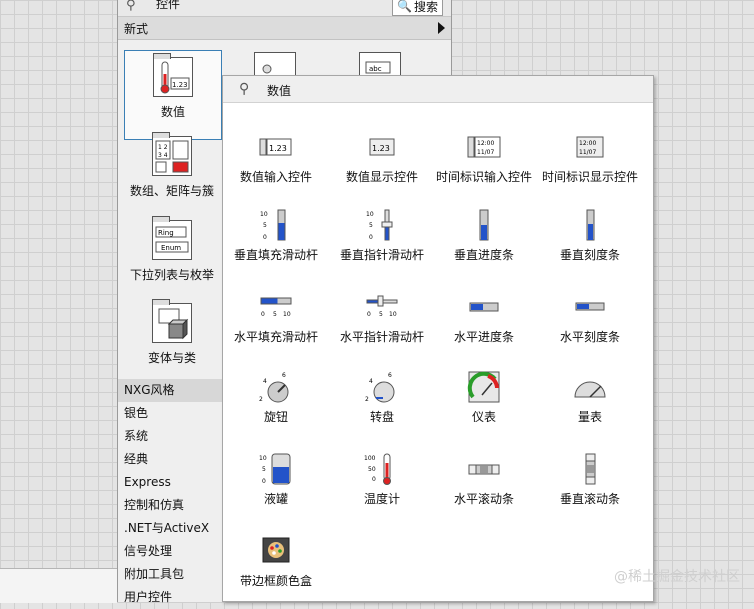 The width and height of the screenshot is (754, 609). What do you see at coordinates (171, 597) in the screenshot?
I see `palette-list-item: 用户控件` at bounding box center [171, 597].